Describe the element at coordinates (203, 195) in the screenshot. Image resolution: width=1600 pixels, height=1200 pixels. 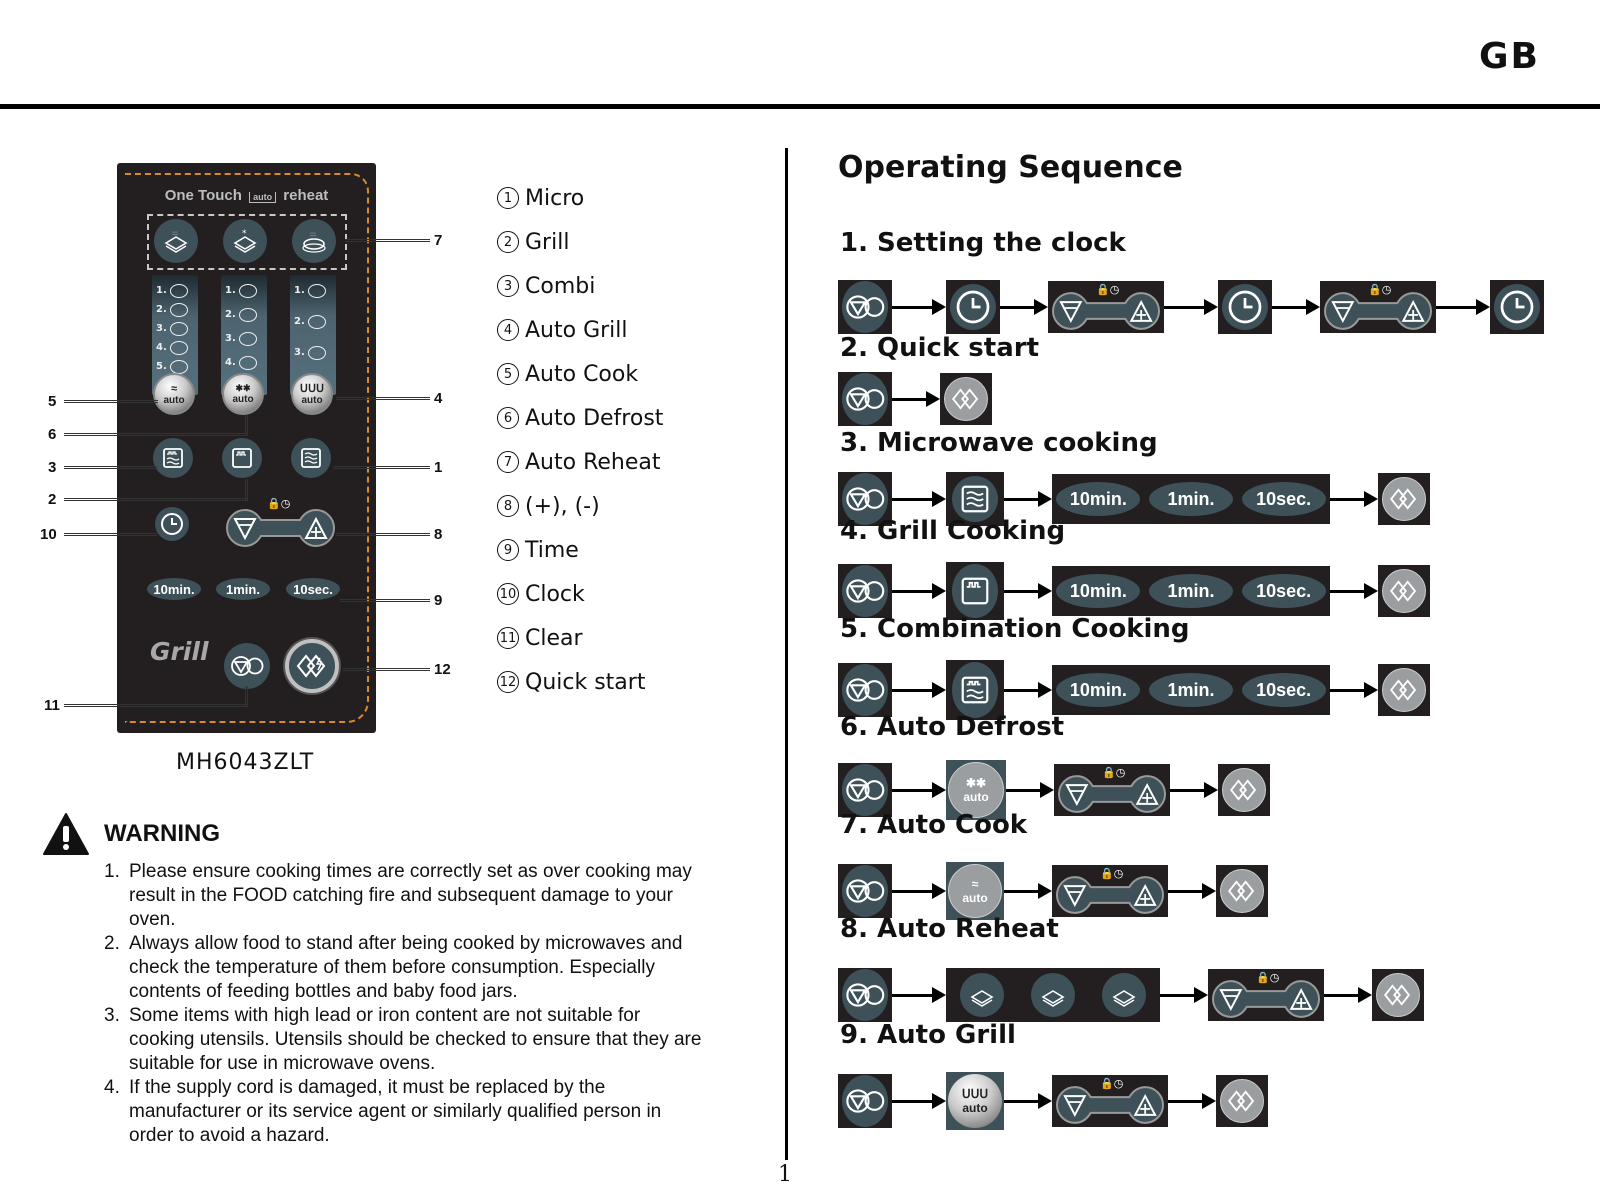
I see `title-one-touch: One Touch` at that location.